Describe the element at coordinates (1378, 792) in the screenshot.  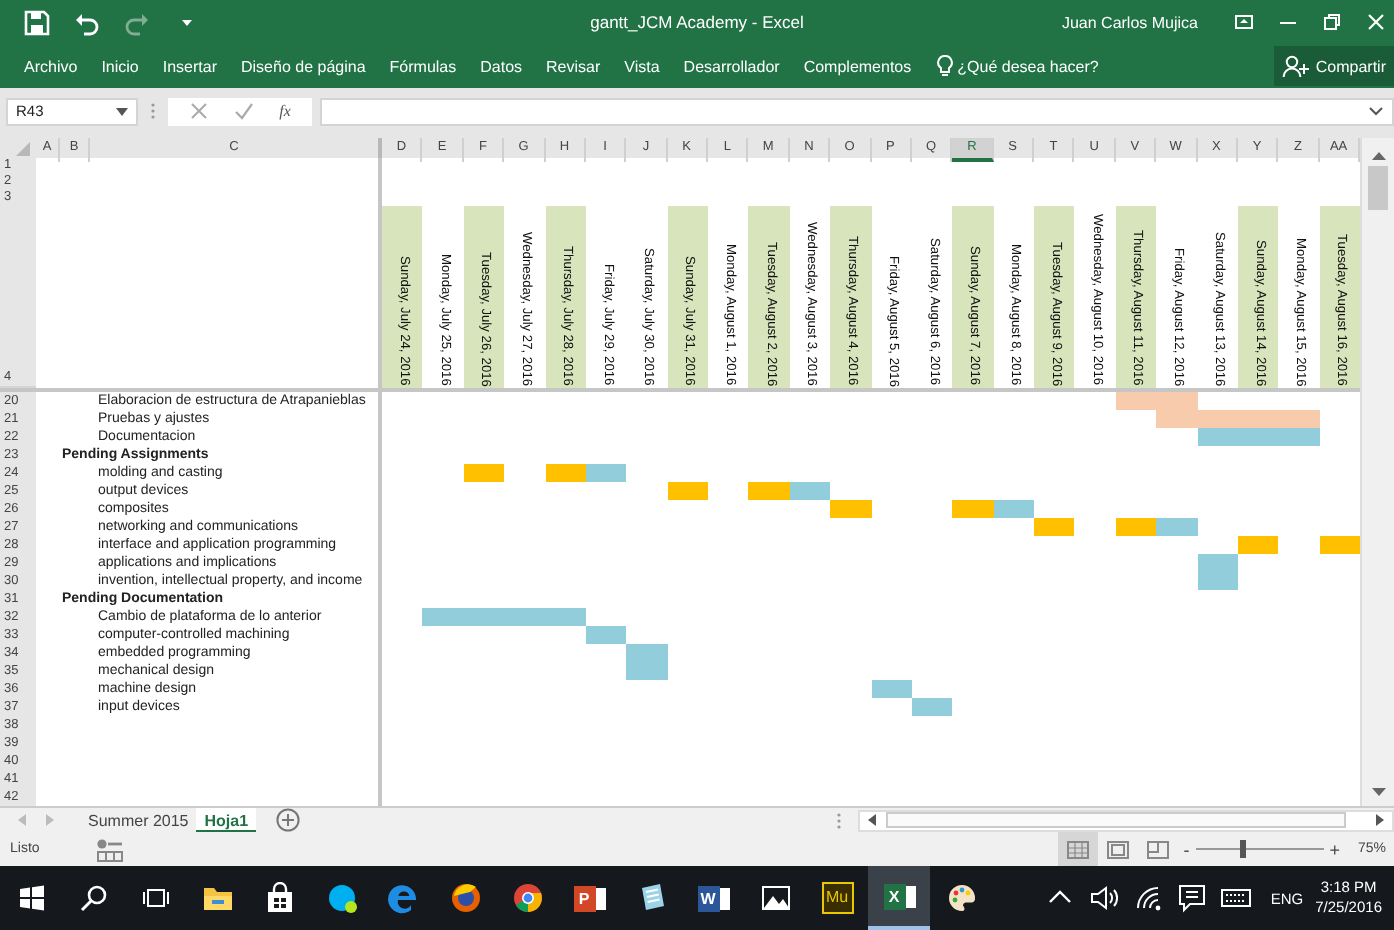
I see `scroll-down-button` at that location.